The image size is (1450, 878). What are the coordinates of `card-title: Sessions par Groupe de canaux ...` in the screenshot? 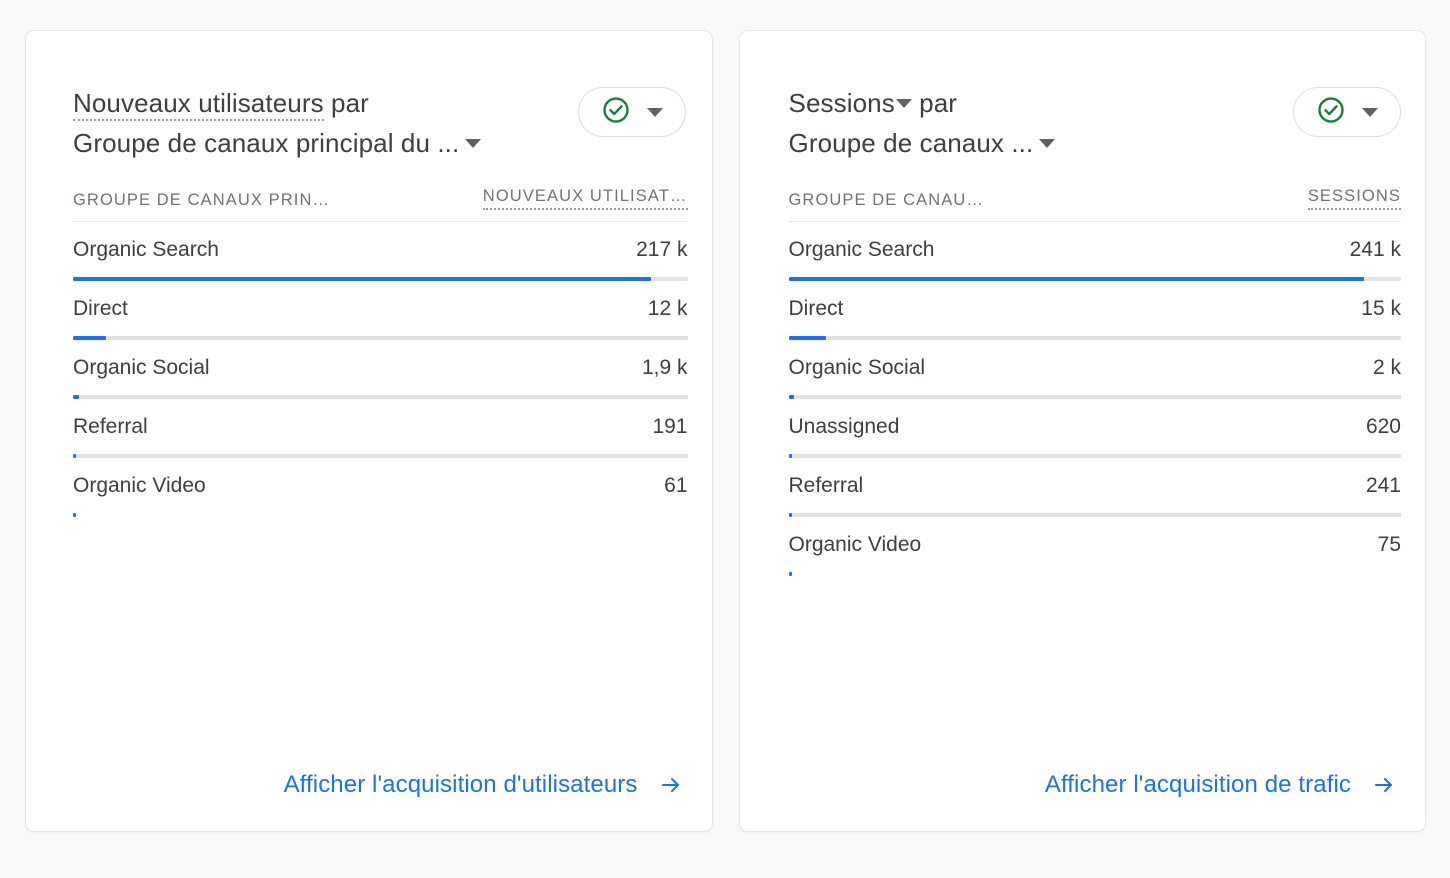 It's located at (922, 123).